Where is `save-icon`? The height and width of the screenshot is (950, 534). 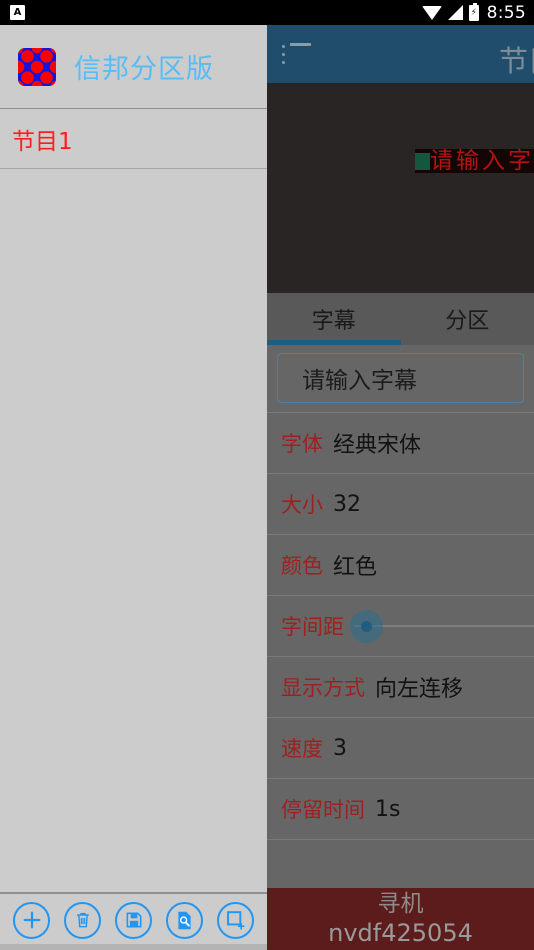 save-icon is located at coordinates (133, 920).